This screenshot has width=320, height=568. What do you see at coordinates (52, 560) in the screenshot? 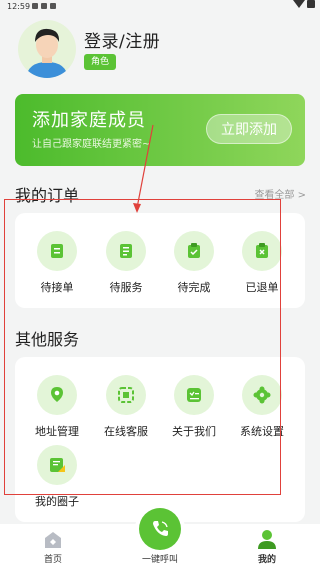
I see `tab-home-label: 首页` at bounding box center [52, 560].